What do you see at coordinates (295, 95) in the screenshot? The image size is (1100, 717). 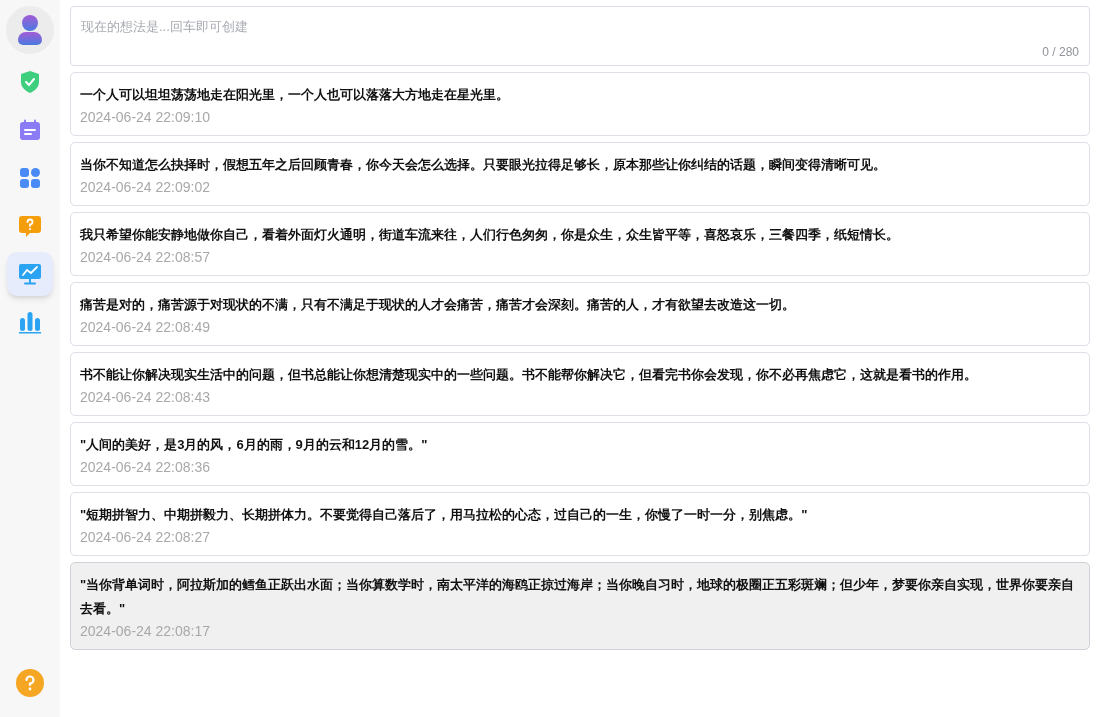 I see `post-text: 一个人可以坦坦荡荡地走在阳光里，一个人也可以落落大方地走在星光里。` at bounding box center [295, 95].